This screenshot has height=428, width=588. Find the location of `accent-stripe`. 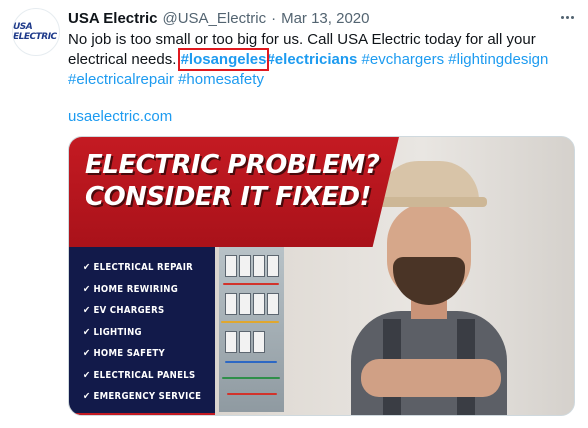

accent-stripe is located at coordinates (142, 414).